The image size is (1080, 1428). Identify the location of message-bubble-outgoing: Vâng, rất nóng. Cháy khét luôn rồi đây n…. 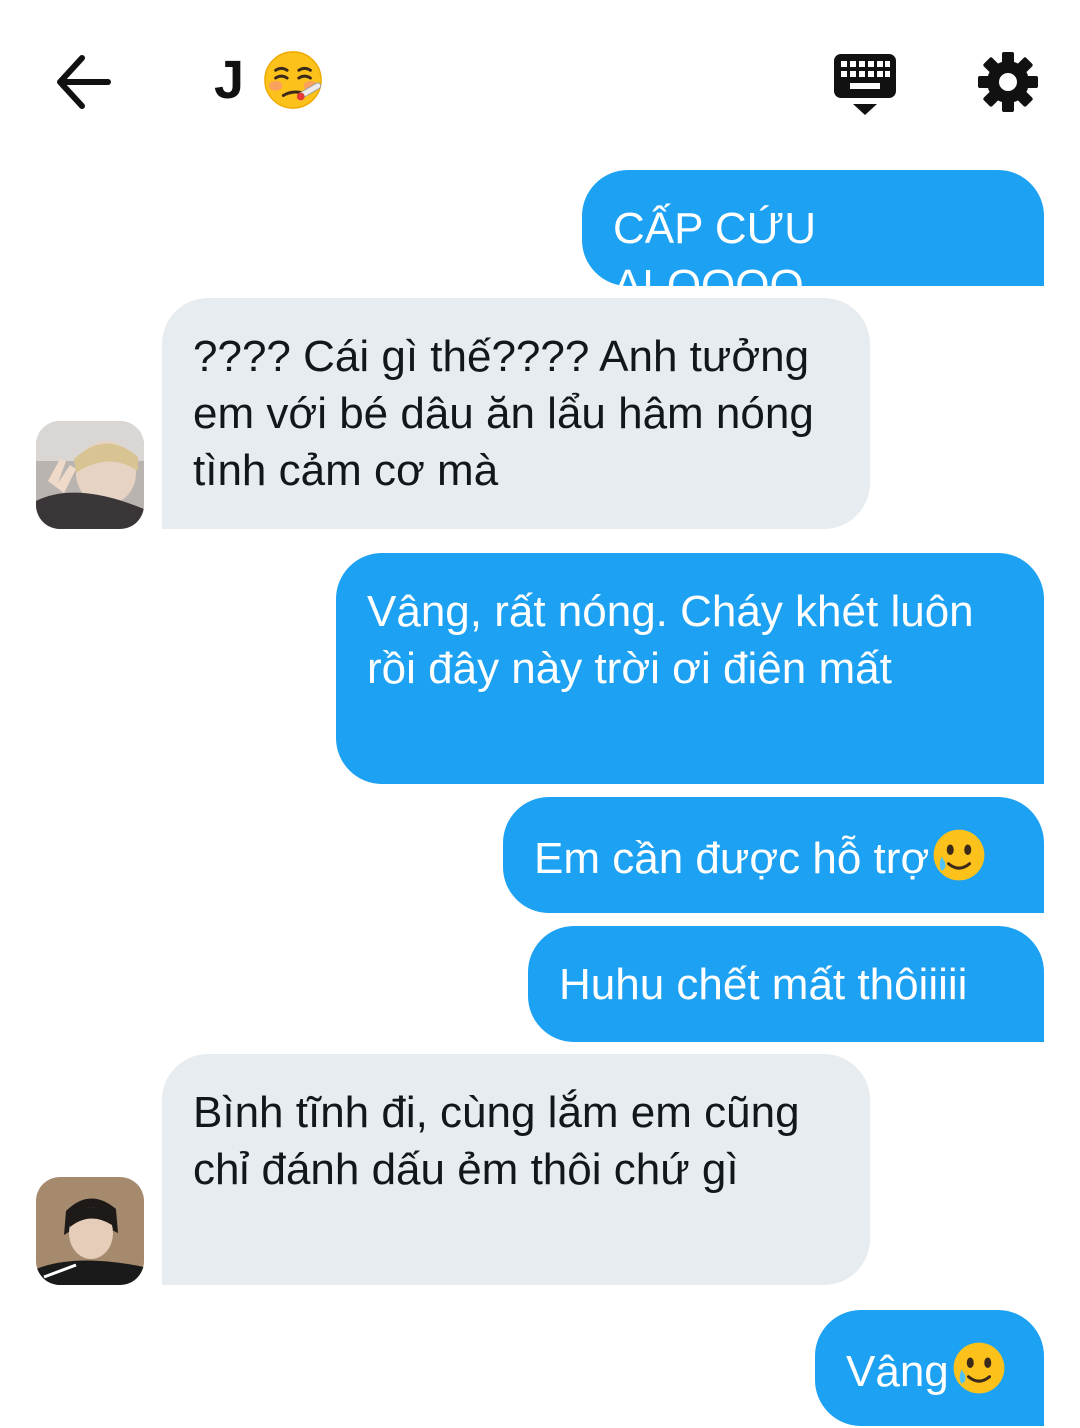
(690, 668).